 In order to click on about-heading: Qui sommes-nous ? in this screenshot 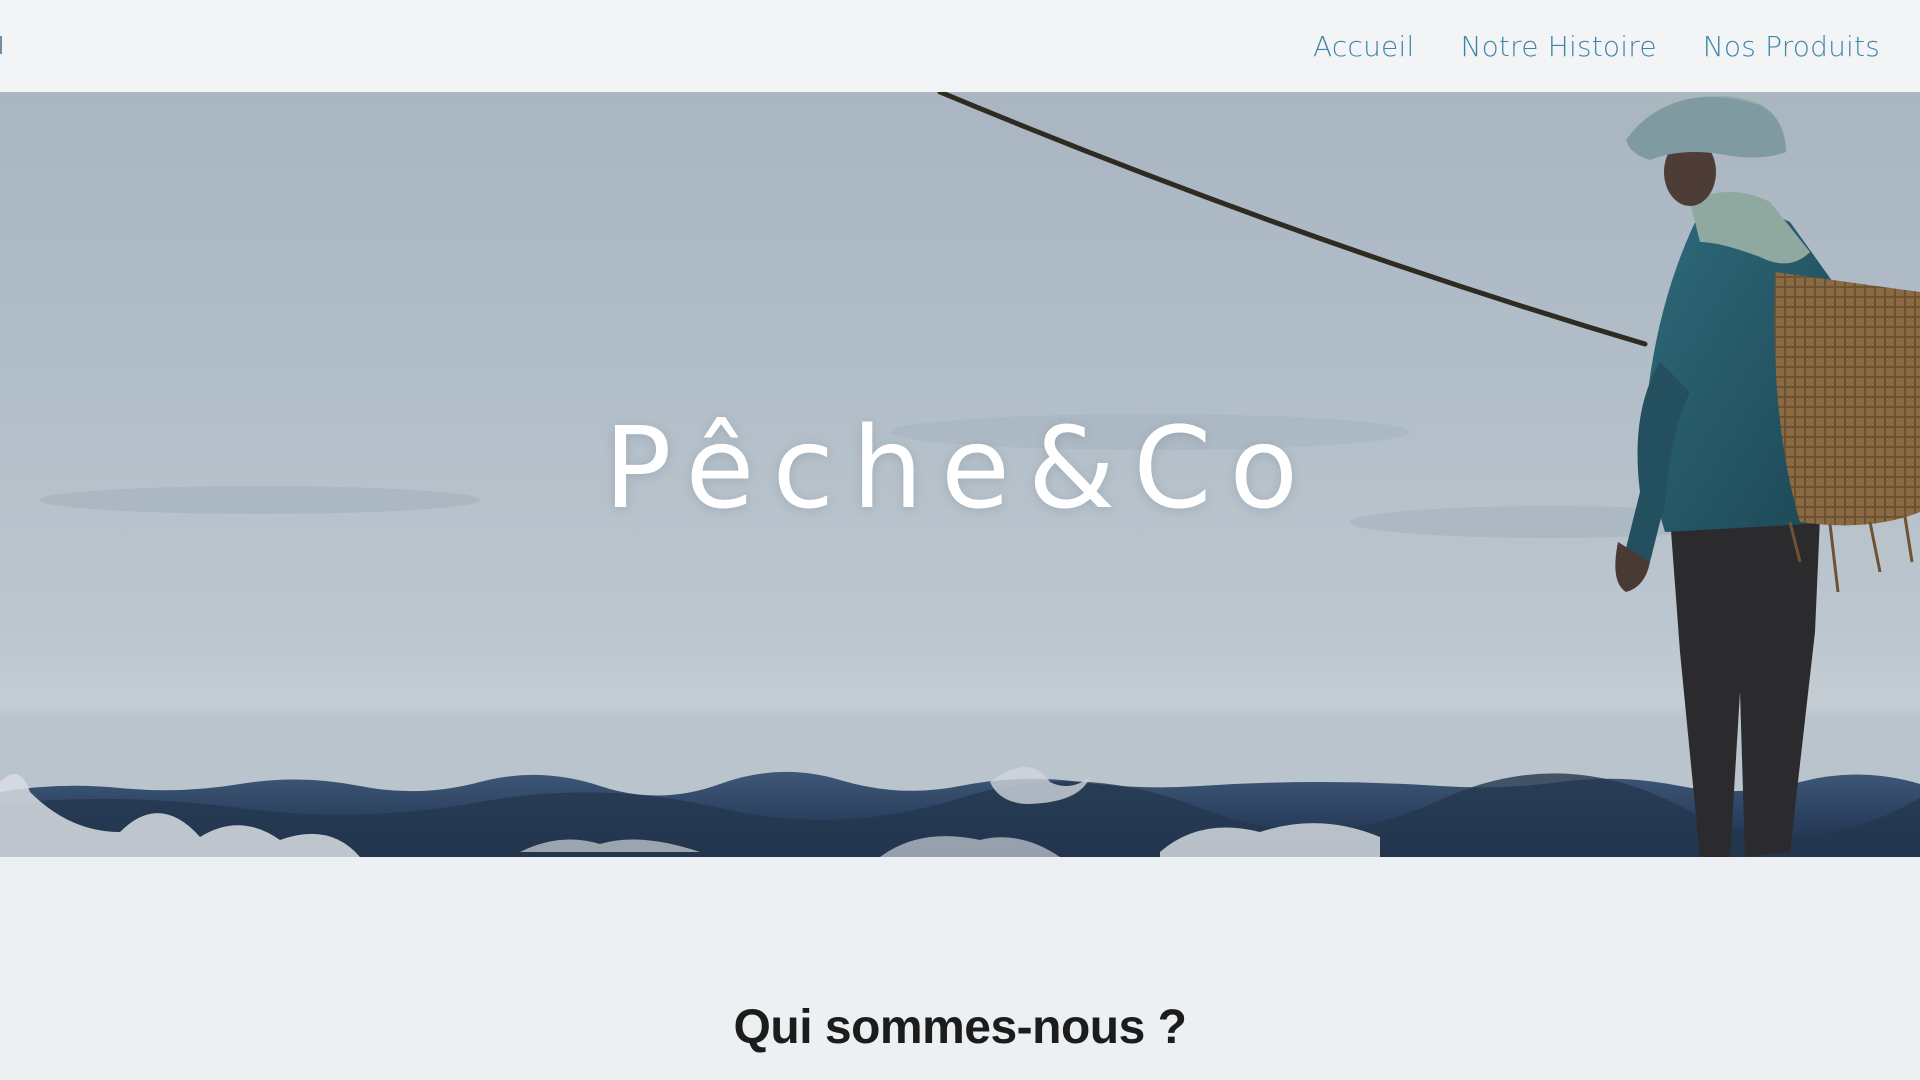, I will do `click(960, 1027)`.